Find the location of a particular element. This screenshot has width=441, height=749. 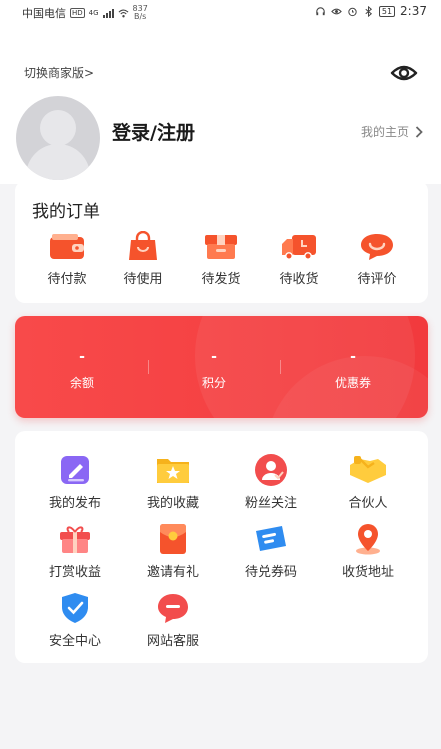

order-to-receive: 待收货 is located at coordinates (299, 259).